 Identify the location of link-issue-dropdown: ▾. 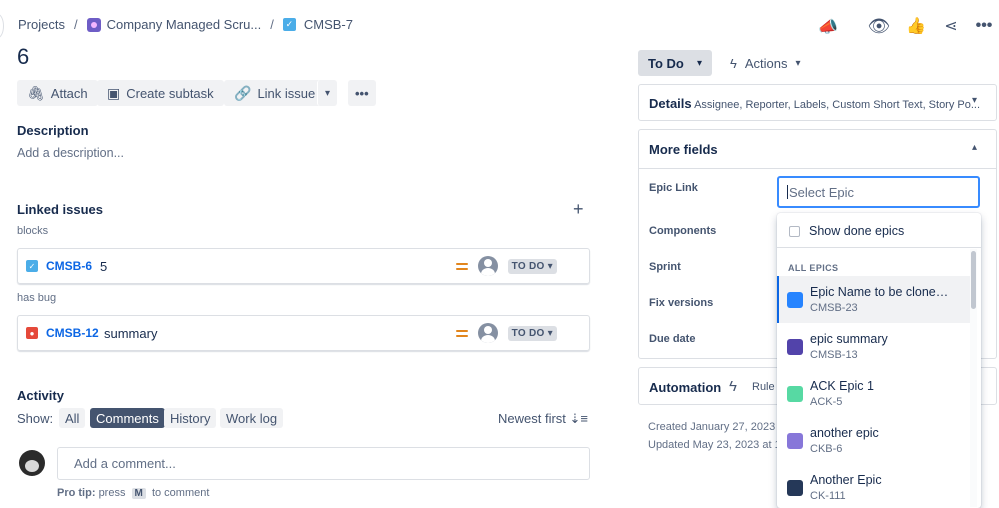
(327, 93).